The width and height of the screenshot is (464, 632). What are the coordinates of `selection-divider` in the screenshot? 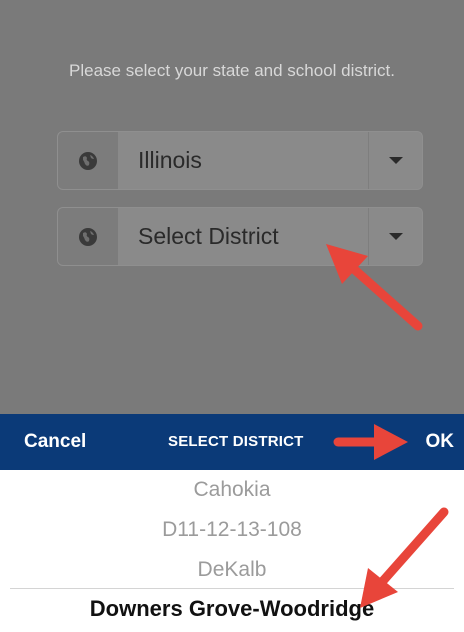 It's located at (232, 588).